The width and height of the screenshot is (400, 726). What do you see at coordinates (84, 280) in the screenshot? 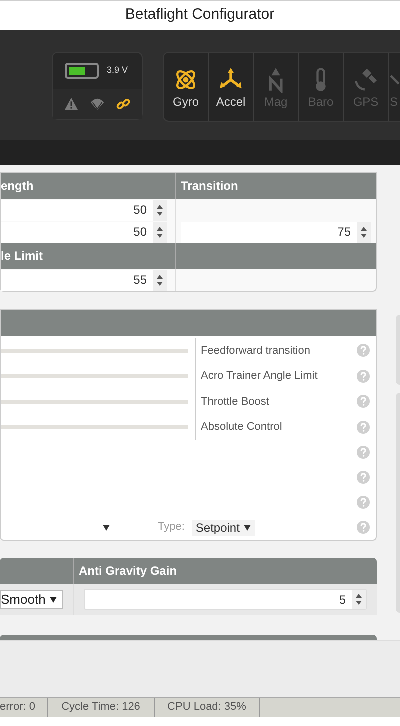
I see `number-field: 55` at bounding box center [84, 280].